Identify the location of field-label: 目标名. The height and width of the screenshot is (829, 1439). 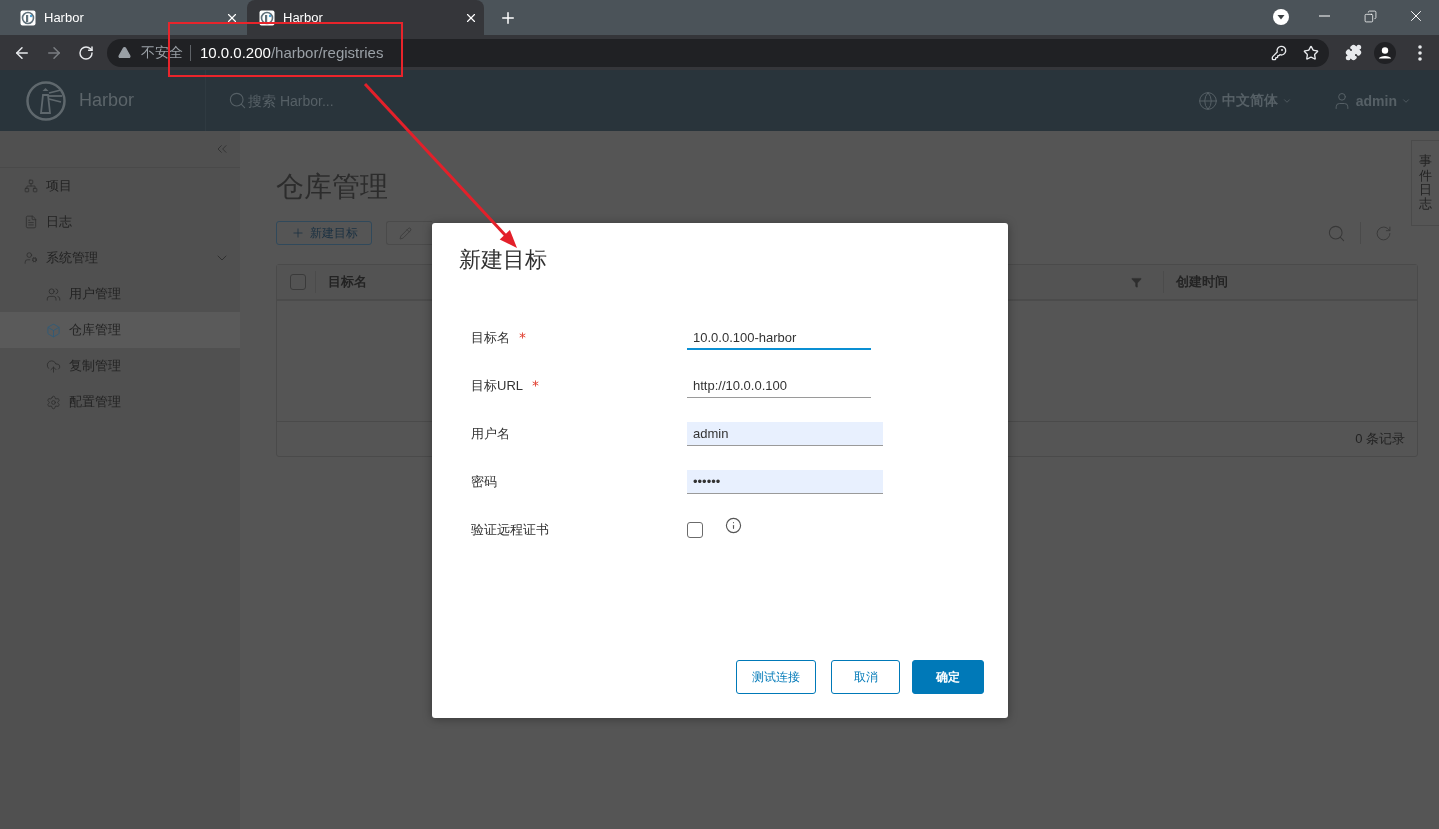
(490, 338).